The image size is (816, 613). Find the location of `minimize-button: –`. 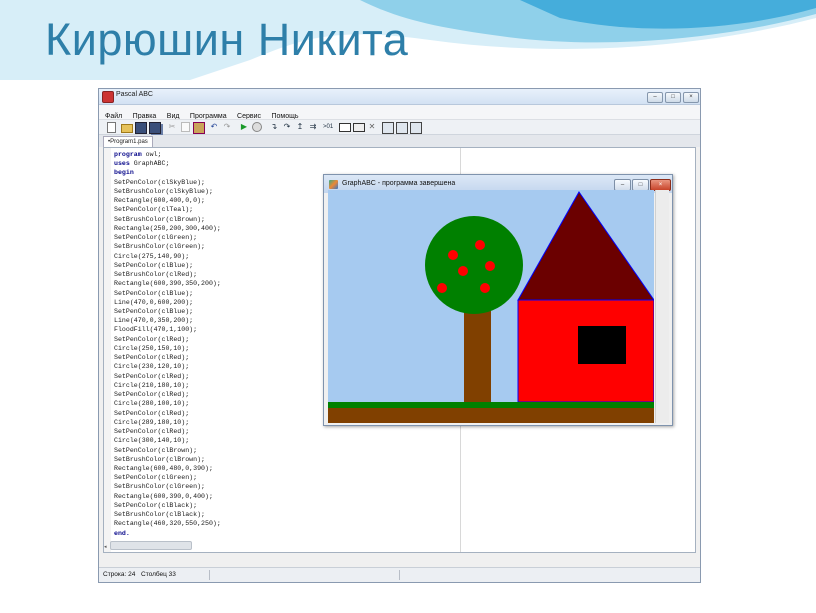

minimize-button: – is located at coordinates (655, 97).